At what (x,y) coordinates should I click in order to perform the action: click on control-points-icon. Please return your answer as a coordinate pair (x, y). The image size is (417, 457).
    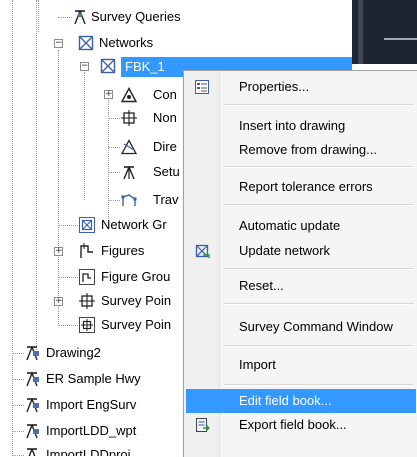
    Looking at the image, I should click on (129, 95).